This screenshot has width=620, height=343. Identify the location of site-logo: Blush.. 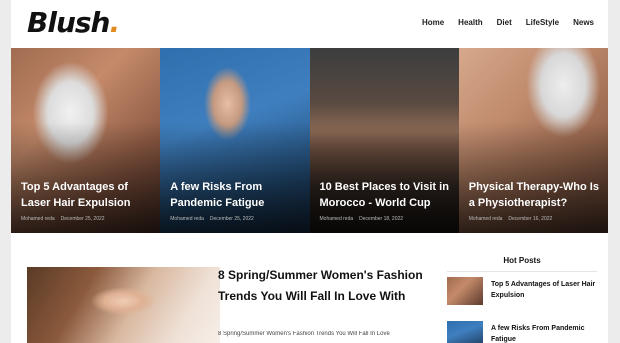
(73, 23).